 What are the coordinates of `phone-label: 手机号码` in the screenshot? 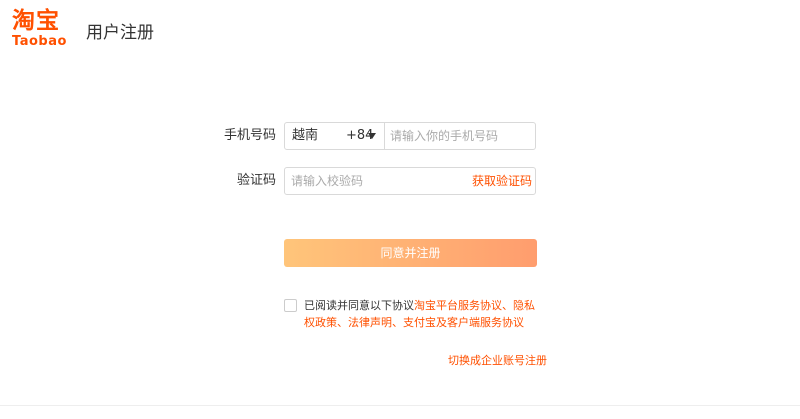 It's located at (249, 135).